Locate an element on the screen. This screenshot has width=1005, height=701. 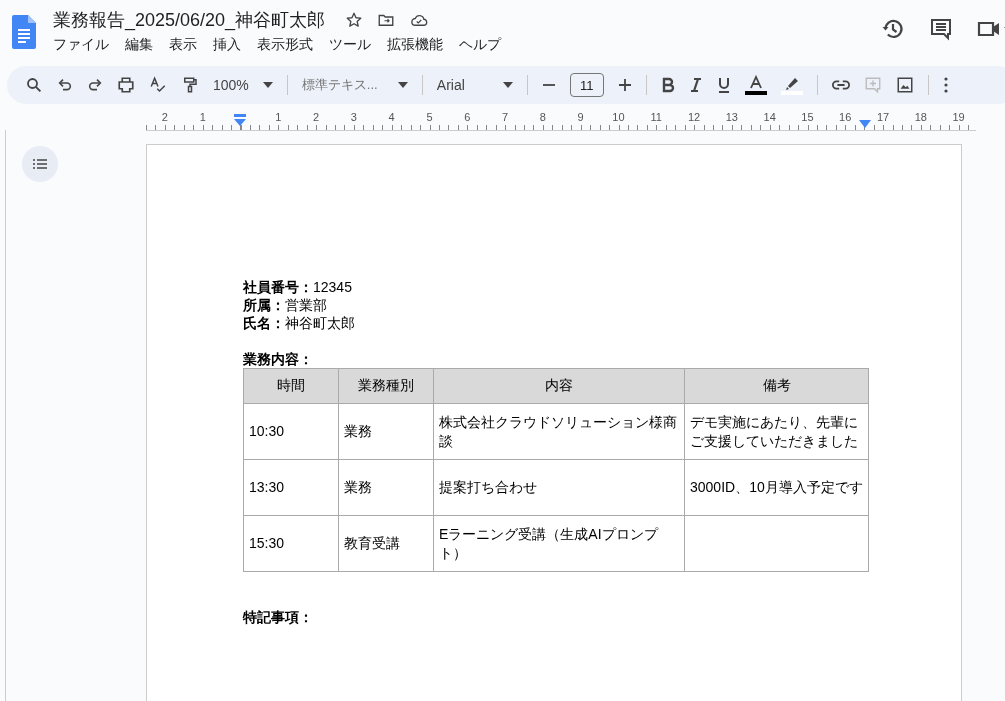
undo-icon is located at coordinates (65, 85).